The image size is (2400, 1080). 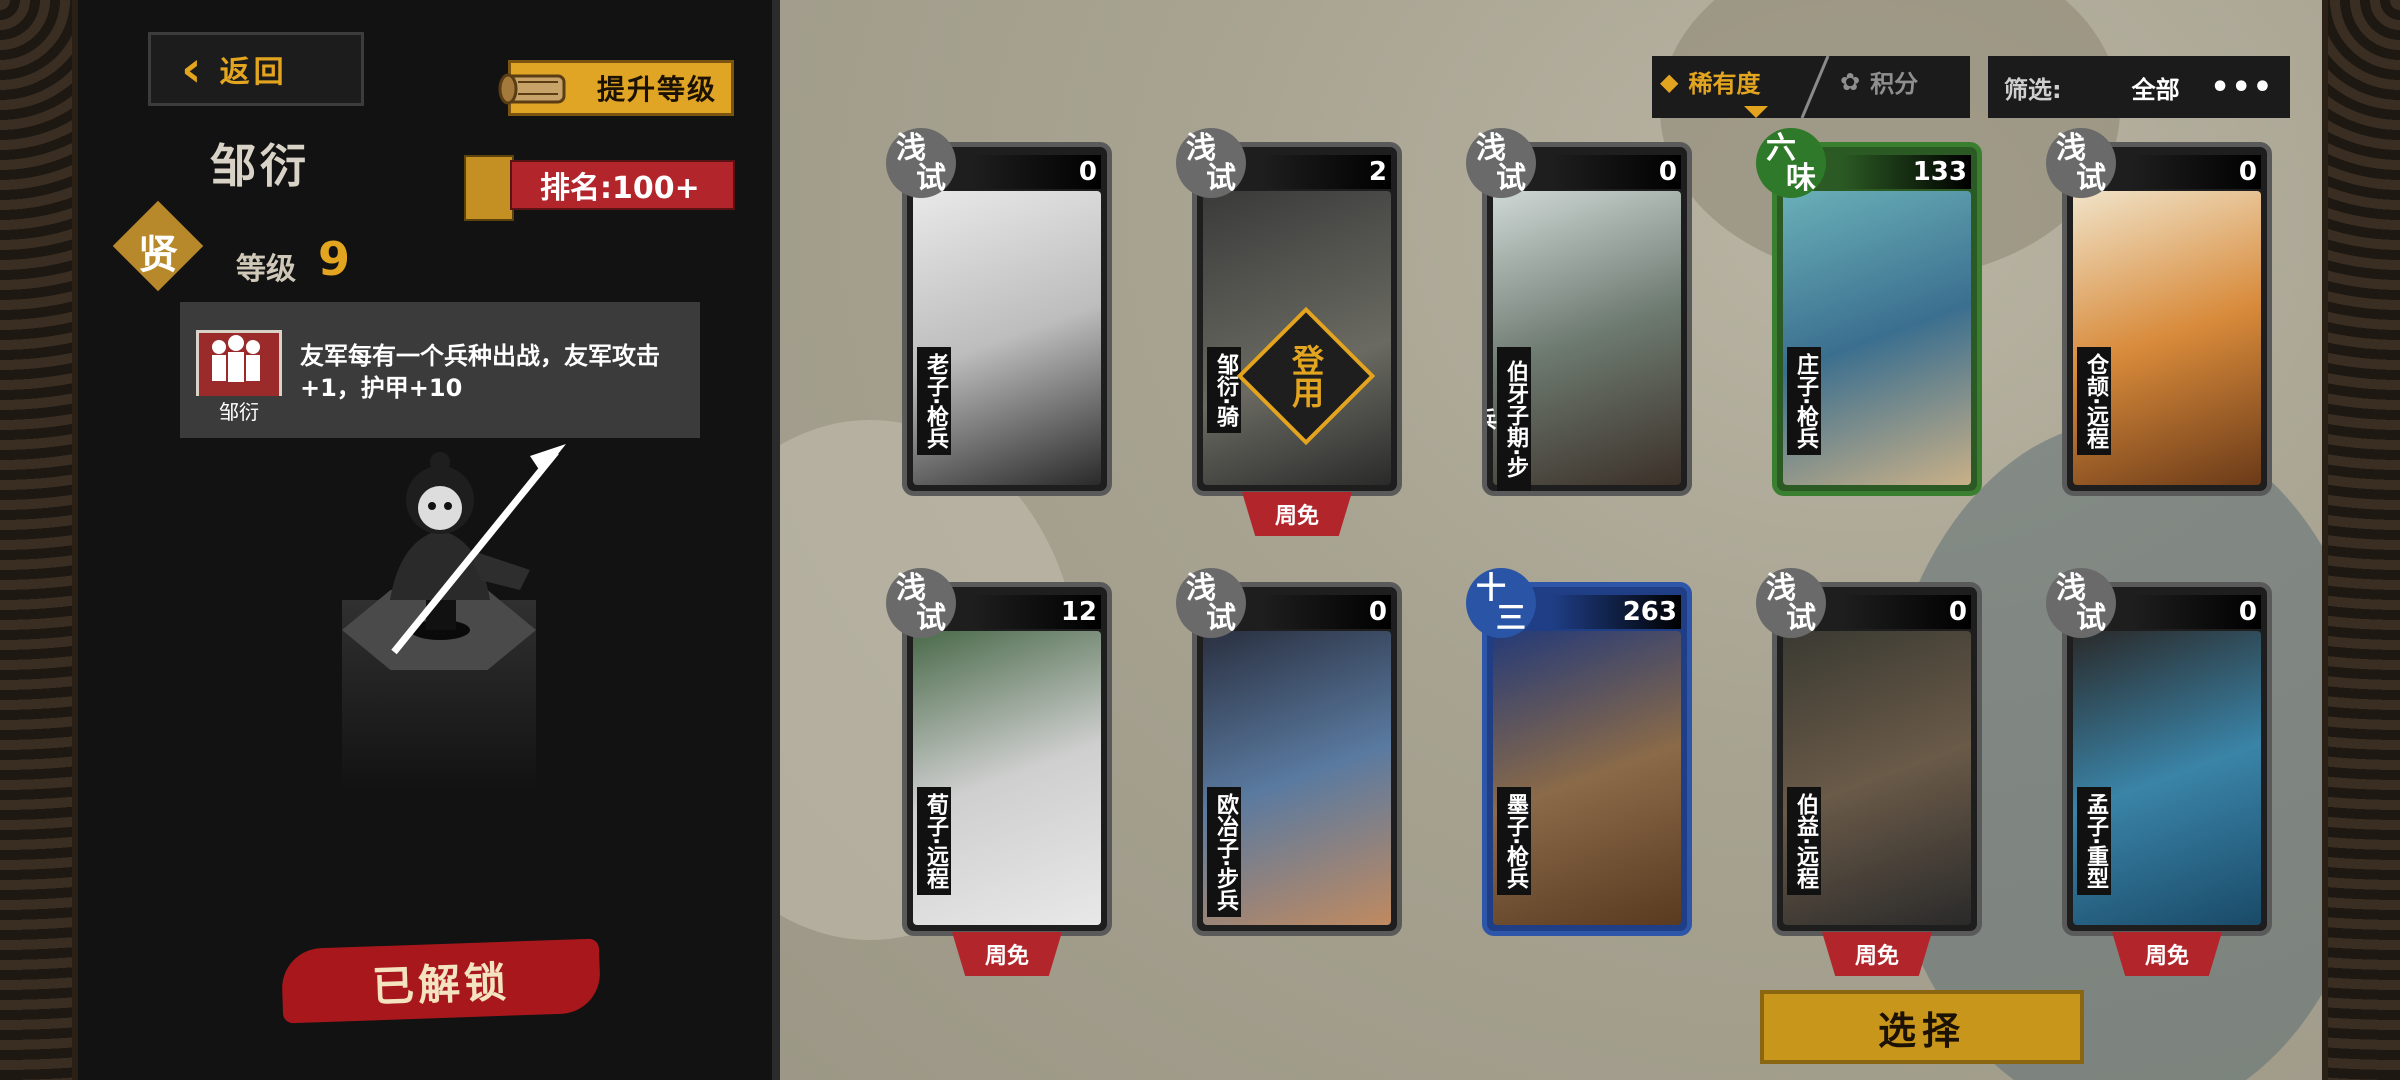 What do you see at coordinates (2033, 89) in the screenshot?
I see `filter-label: 筛选:` at bounding box center [2033, 89].